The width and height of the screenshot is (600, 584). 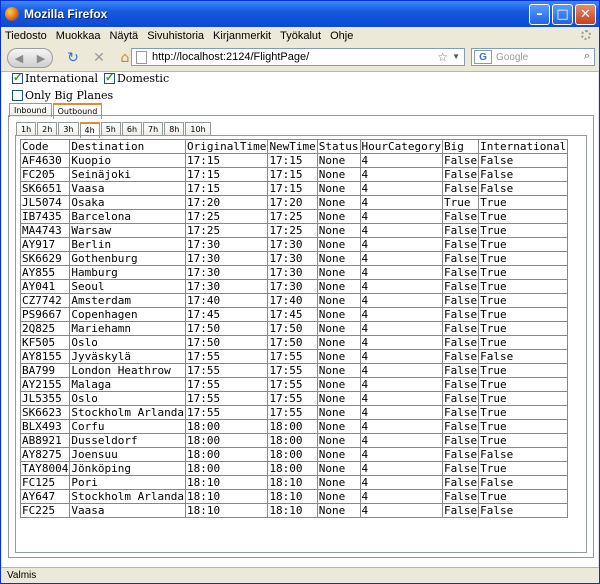 I want to click on tab-8h: 8h, so click(x=174, y=129).